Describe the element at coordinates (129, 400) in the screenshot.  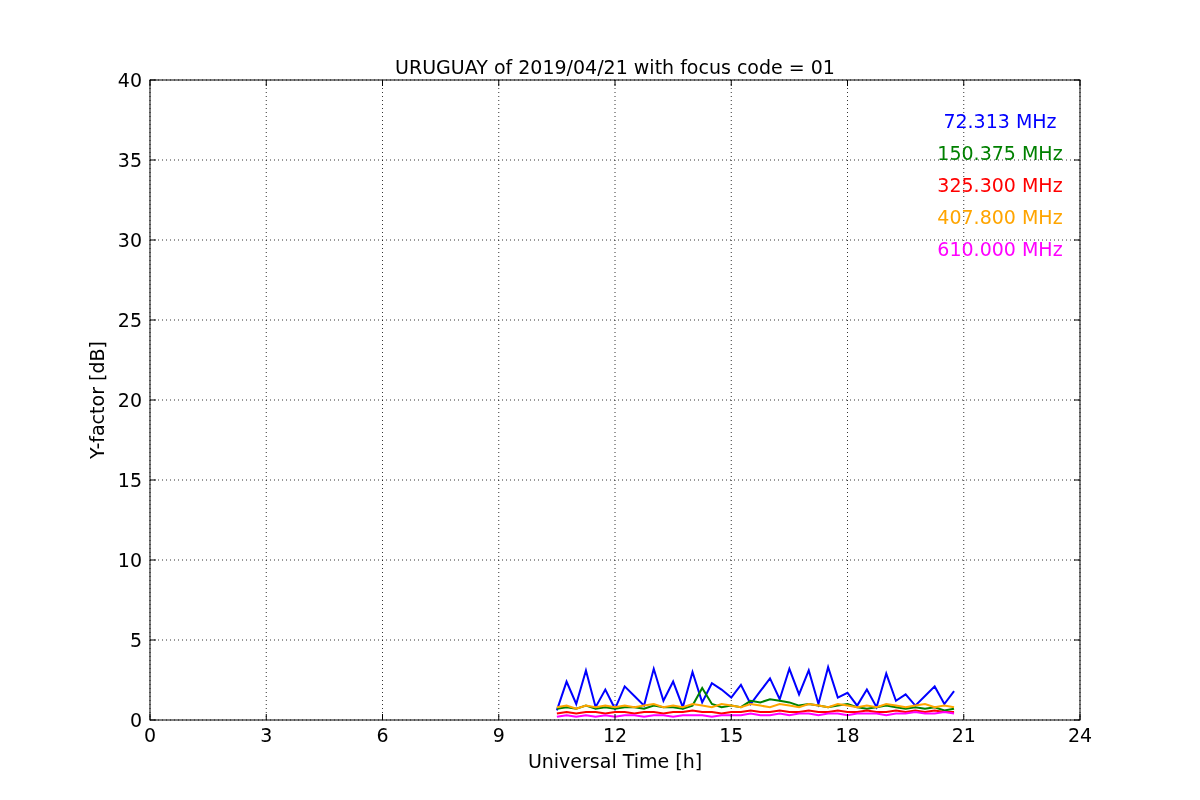
I see `tick-label: 20` at that location.